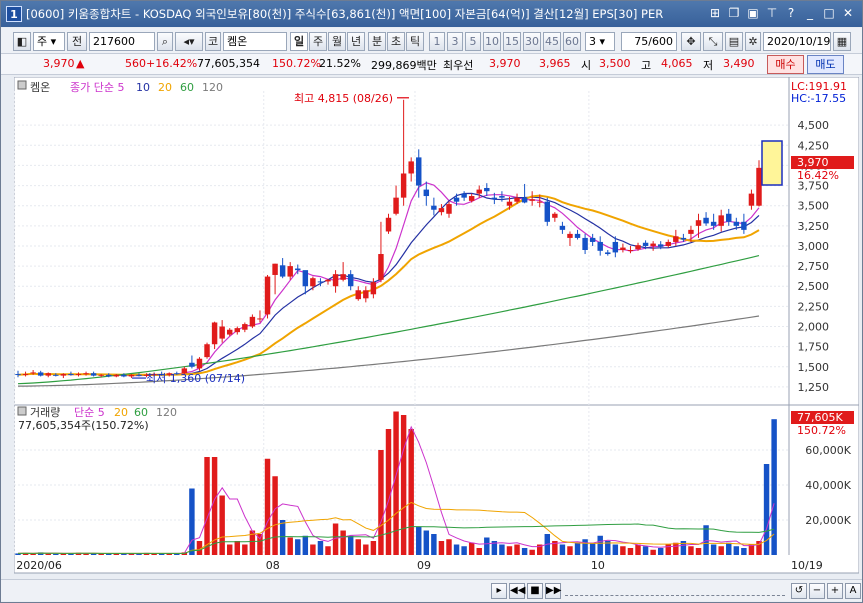  I want to click on period-week: 주, so click(318, 41).